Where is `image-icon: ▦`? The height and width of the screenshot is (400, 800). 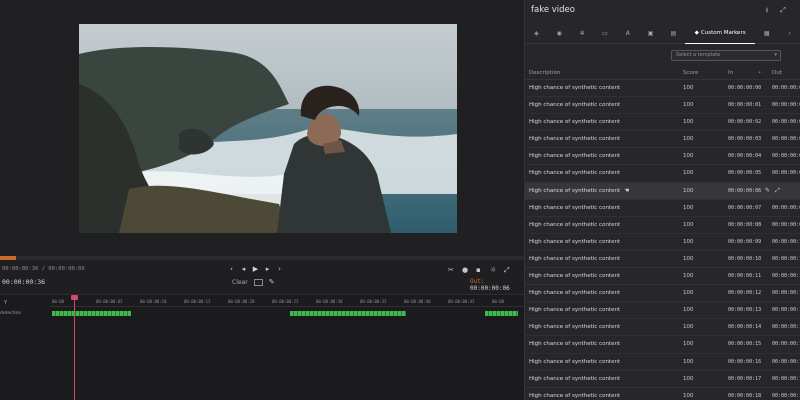 image-icon: ▦ is located at coordinates (766, 34).